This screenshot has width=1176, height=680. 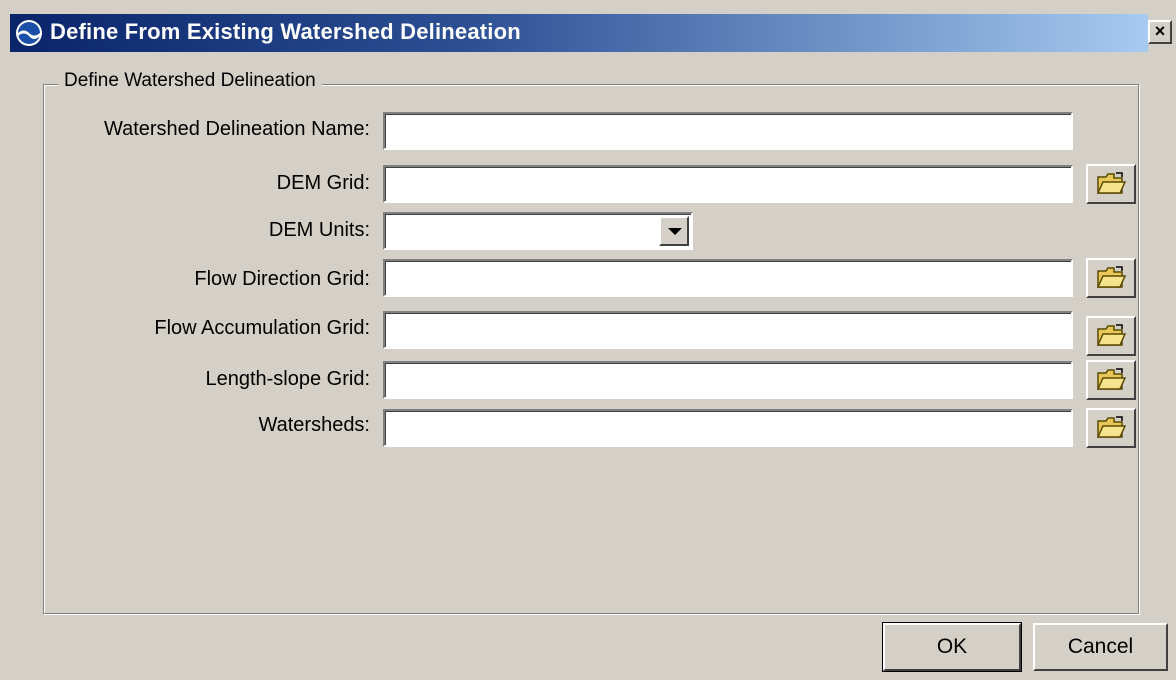 I want to click on flow-direction-label: Flow Direction Grid:, so click(x=282, y=279).